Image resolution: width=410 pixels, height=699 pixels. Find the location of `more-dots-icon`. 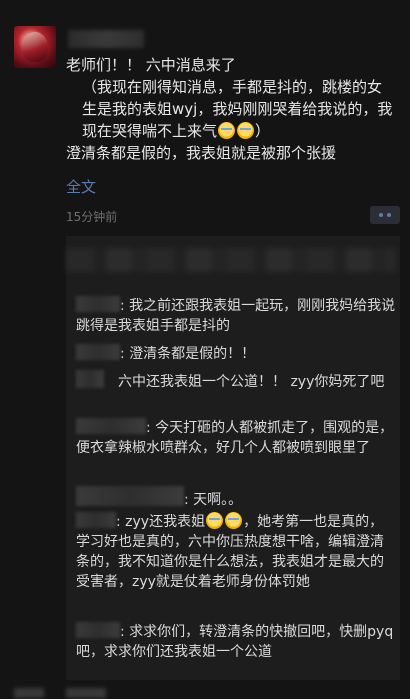

more-dots-icon is located at coordinates (385, 215).